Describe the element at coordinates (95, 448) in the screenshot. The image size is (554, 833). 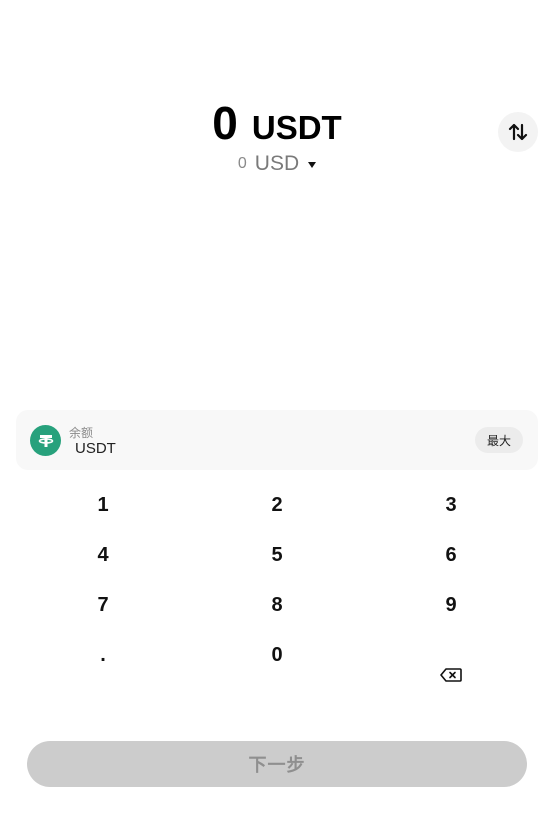
I see `balance-value: USDT` at that location.